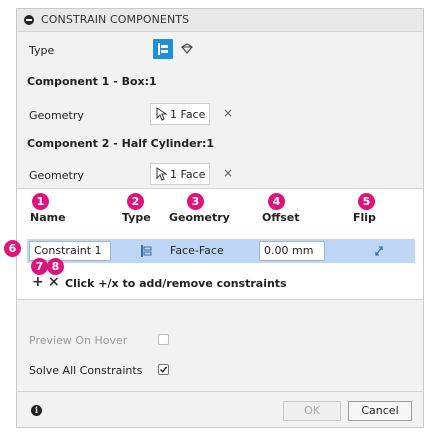 Image resolution: width=440 pixels, height=437 pixels. I want to click on callout-badge-4: 4, so click(276, 201).